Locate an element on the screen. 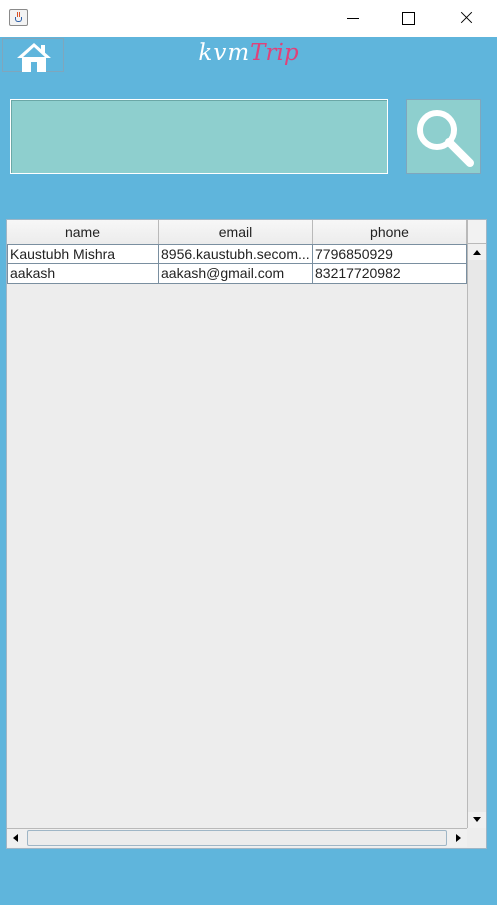 This screenshot has width=497, height=905. scroll-right-arrow-icon is located at coordinates (458, 838).